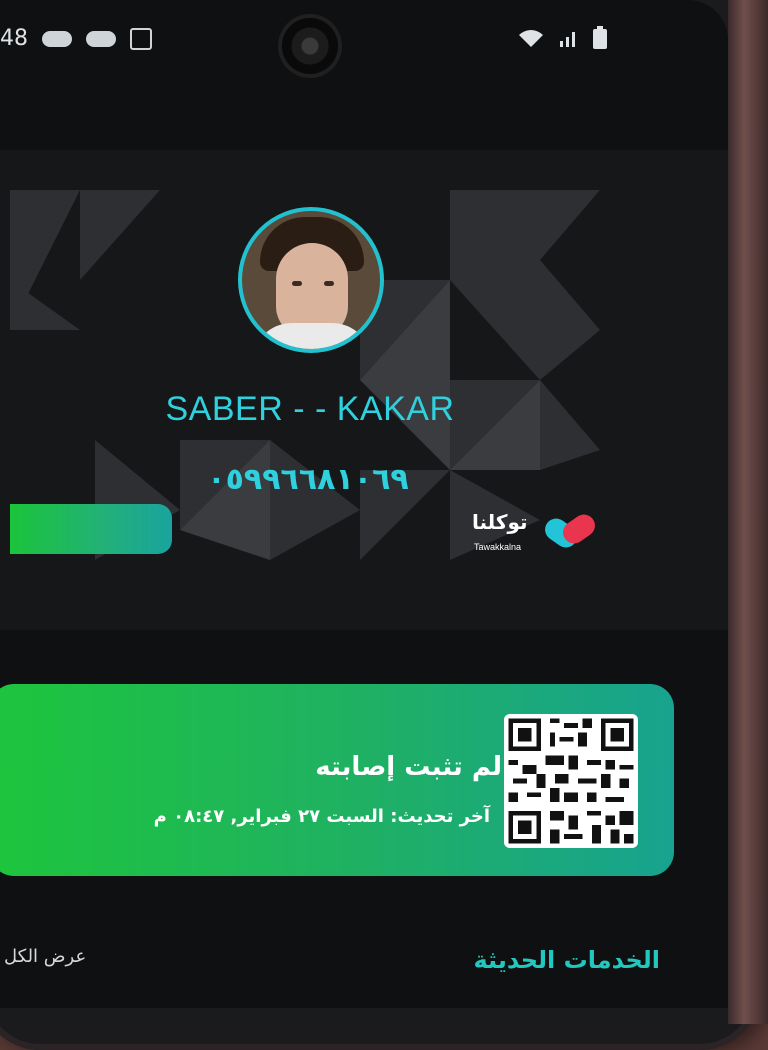 The image size is (768, 1050). What do you see at coordinates (91, 529) in the screenshot?
I see `health-status-pill` at bounding box center [91, 529].